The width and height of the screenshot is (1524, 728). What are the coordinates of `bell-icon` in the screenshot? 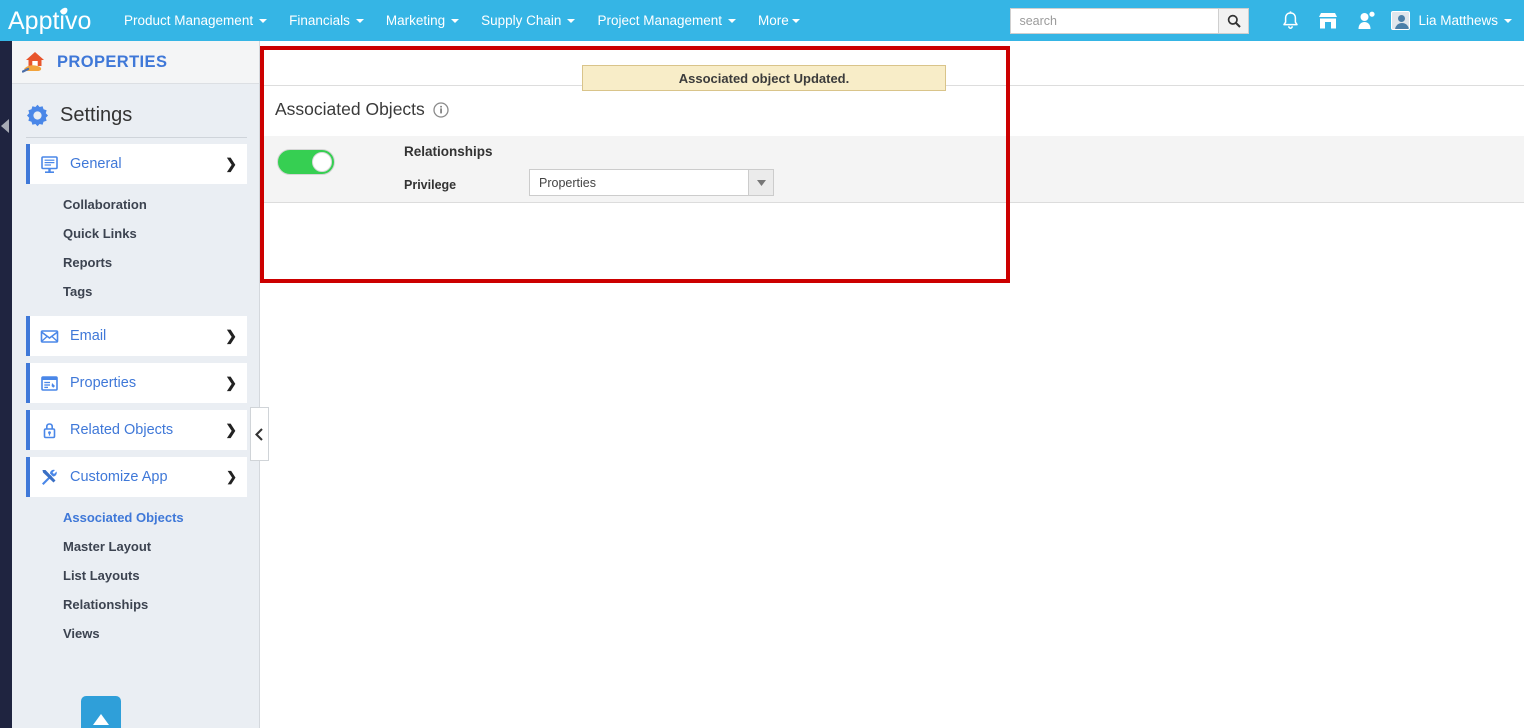 It's located at (1290, 20).